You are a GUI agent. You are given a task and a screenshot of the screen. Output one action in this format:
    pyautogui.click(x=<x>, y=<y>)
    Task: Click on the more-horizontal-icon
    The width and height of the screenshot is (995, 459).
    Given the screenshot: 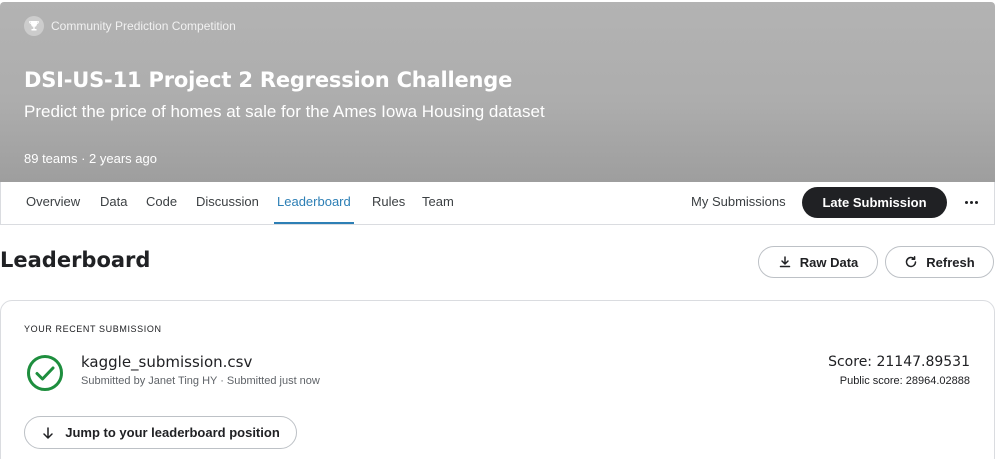 What is the action you would take?
    pyautogui.click(x=971, y=202)
    